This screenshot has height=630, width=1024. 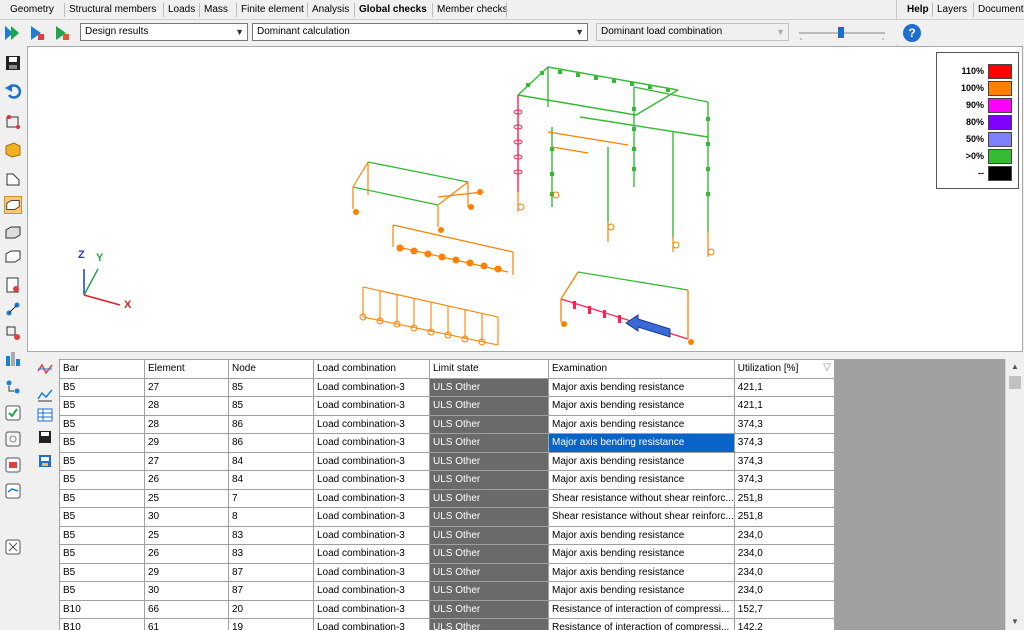 What do you see at coordinates (45, 461) in the screenshot?
I see `export-icon` at bounding box center [45, 461].